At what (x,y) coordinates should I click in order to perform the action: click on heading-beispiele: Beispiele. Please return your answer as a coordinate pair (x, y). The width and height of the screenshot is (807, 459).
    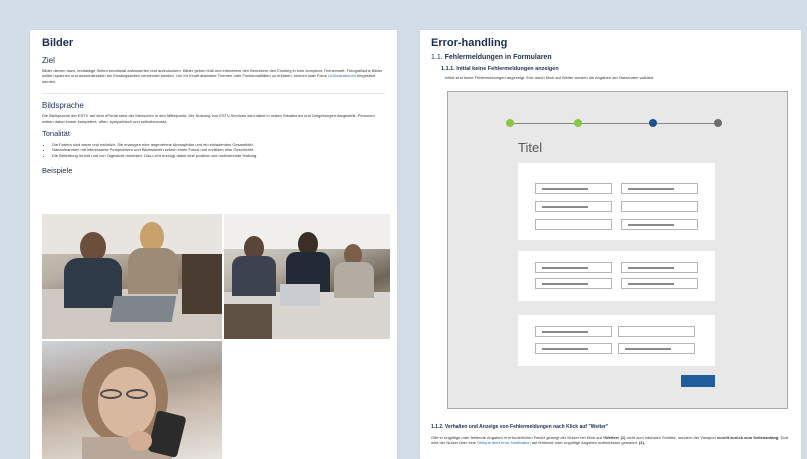
    Looking at the image, I should click on (57, 171).